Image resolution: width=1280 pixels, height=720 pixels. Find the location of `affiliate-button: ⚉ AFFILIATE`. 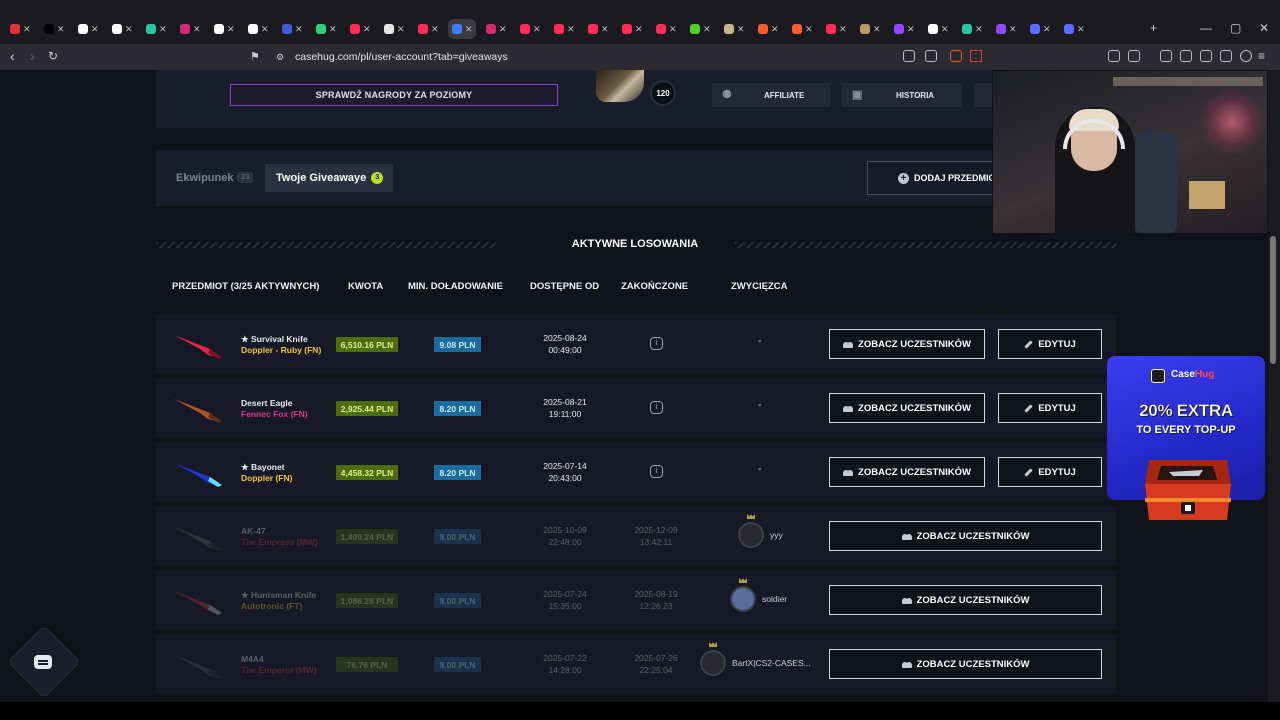

affiliate-button: ⚉ AFFILIATE is located at coordinates (771, 95).